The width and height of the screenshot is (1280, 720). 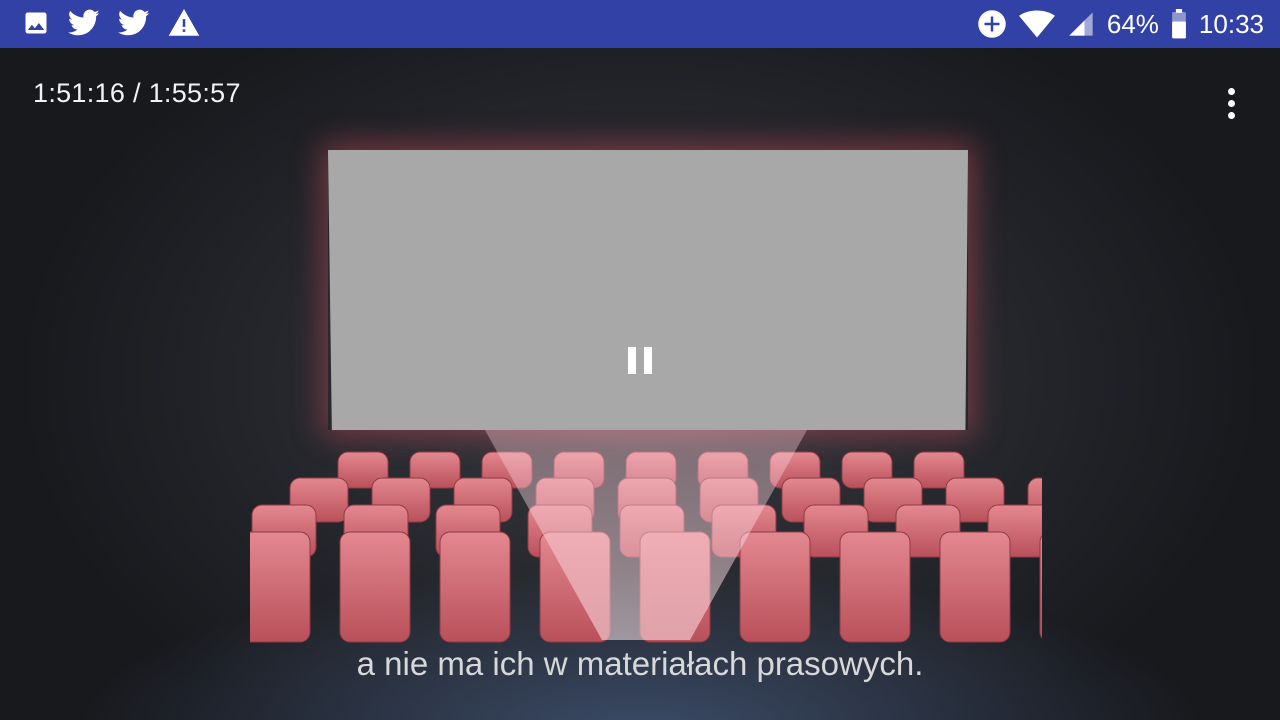 I want to click on pause-button, so click(x=640, y=360).